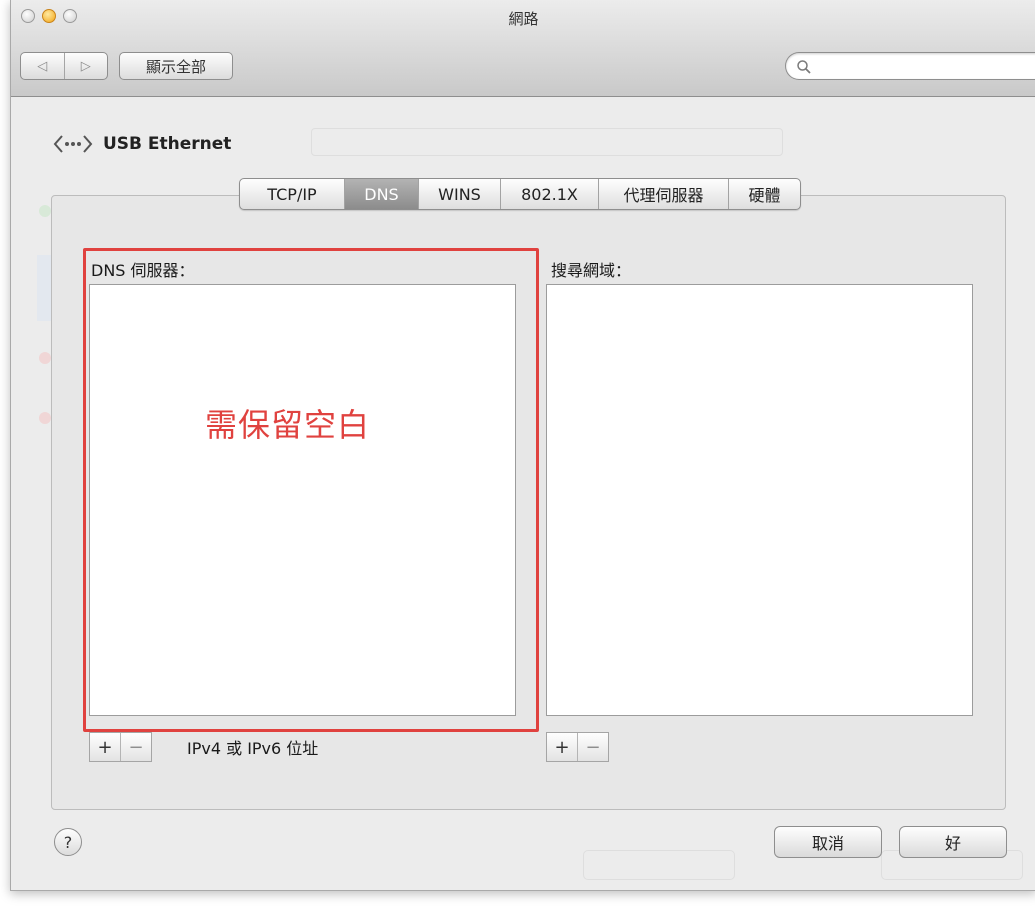 The height and width of the screenshot is (908, 1035). I want to click on interface-header: USB Ethernet, so click(142, 144).